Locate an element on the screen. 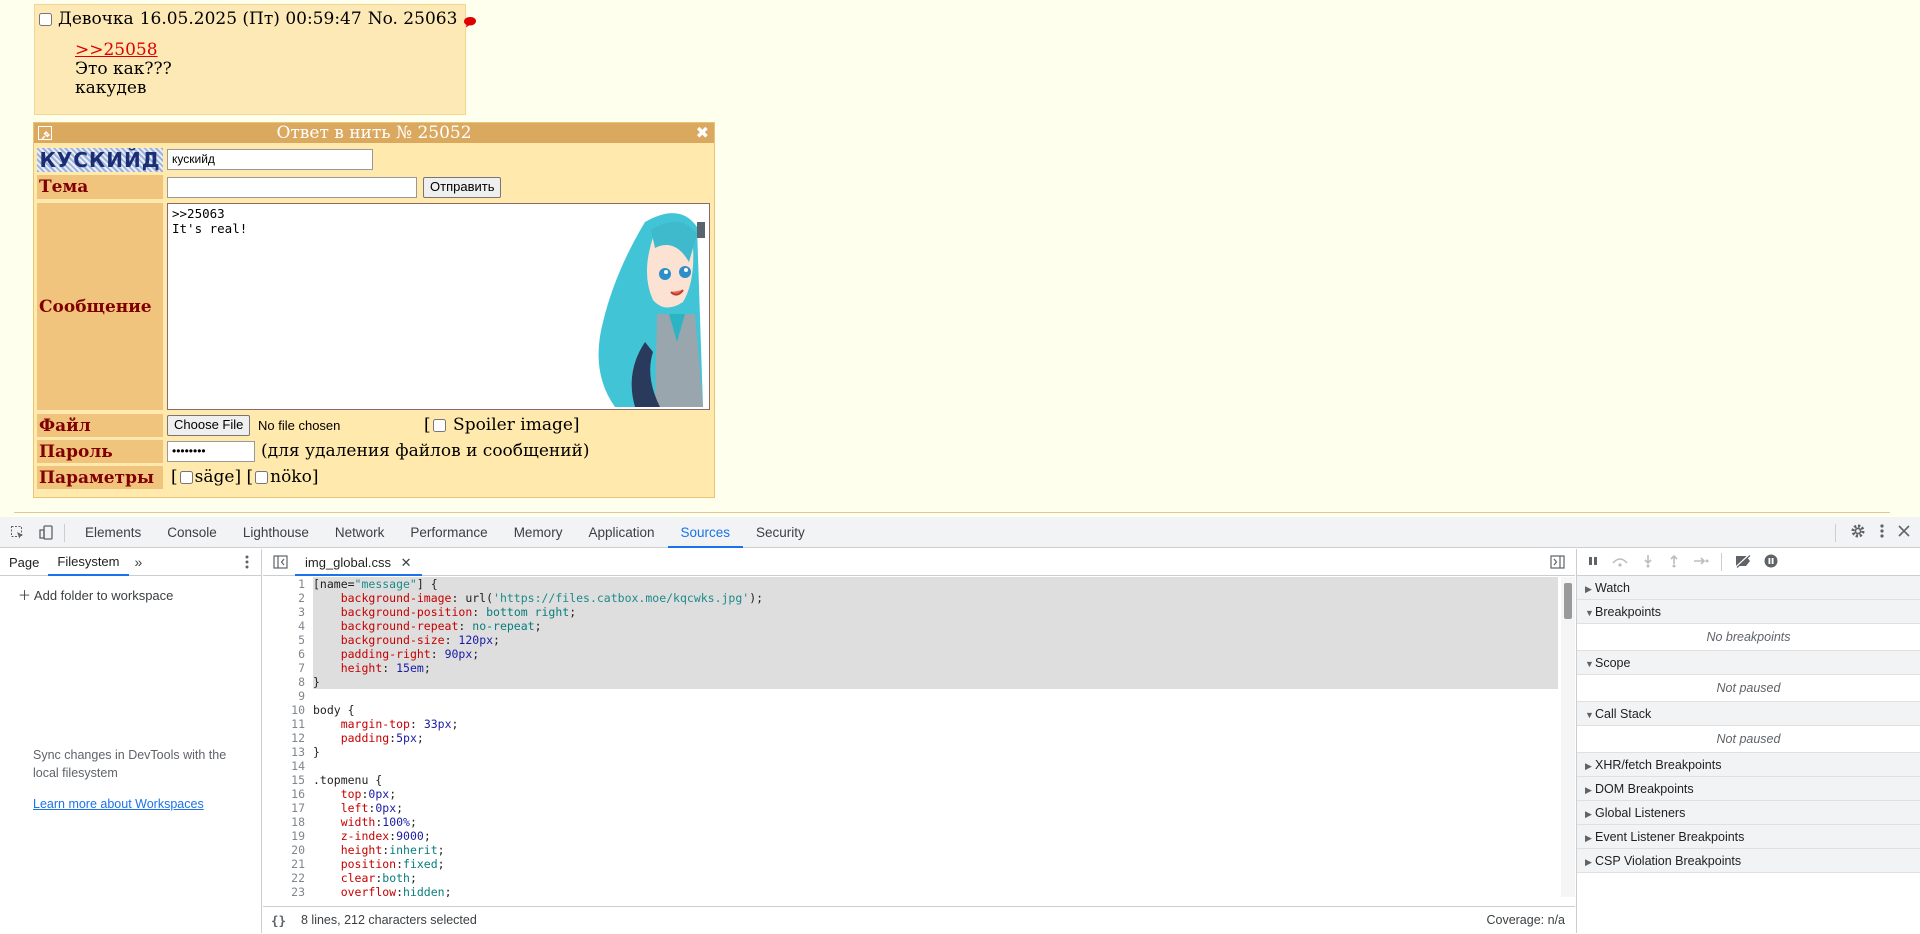 This screenshot has height=934, width=1920. reply-link: >>25058 is located at coordinates (116, 50).